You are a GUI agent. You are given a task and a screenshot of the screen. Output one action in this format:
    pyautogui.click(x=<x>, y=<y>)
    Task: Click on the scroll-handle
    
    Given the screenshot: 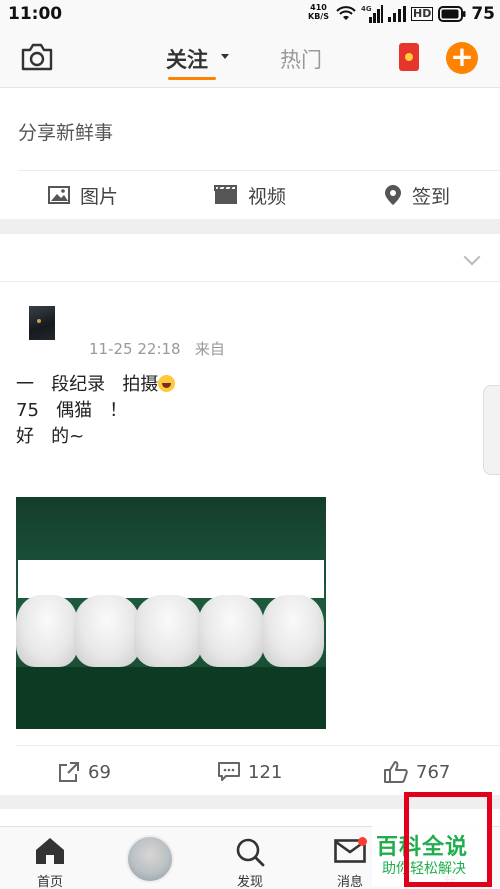 What is the action you would take?
    pyautogui.click(x=491, y=430)
    